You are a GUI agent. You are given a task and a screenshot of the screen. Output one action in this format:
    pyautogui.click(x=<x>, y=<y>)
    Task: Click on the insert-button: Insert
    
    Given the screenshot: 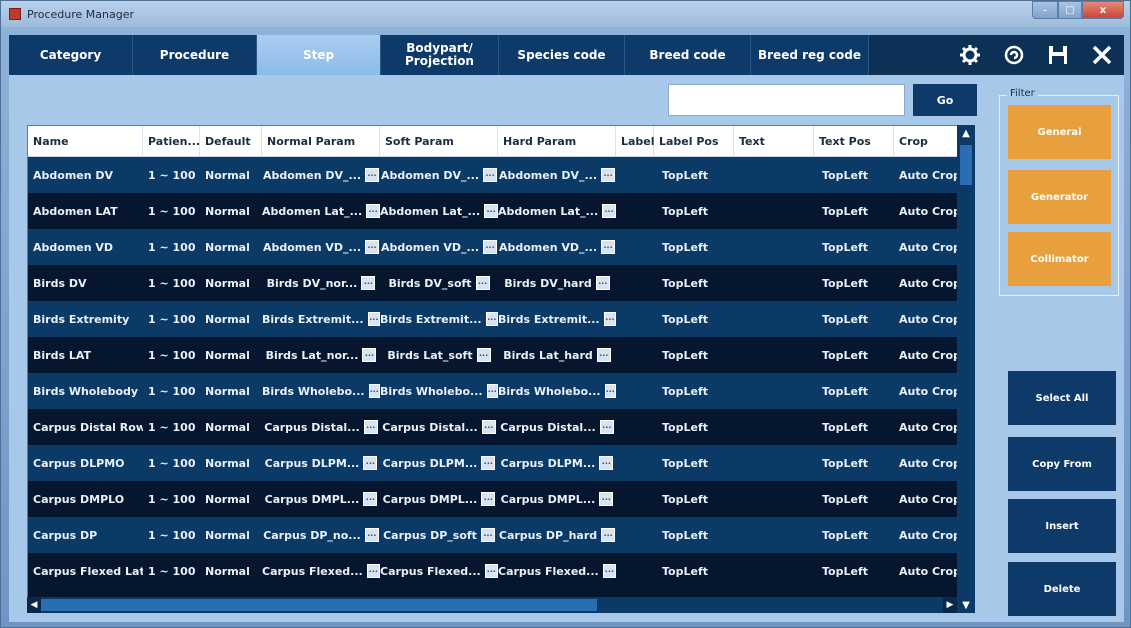 What is the action you would take?
    pyautogui.click(x=1062, y=526)
    